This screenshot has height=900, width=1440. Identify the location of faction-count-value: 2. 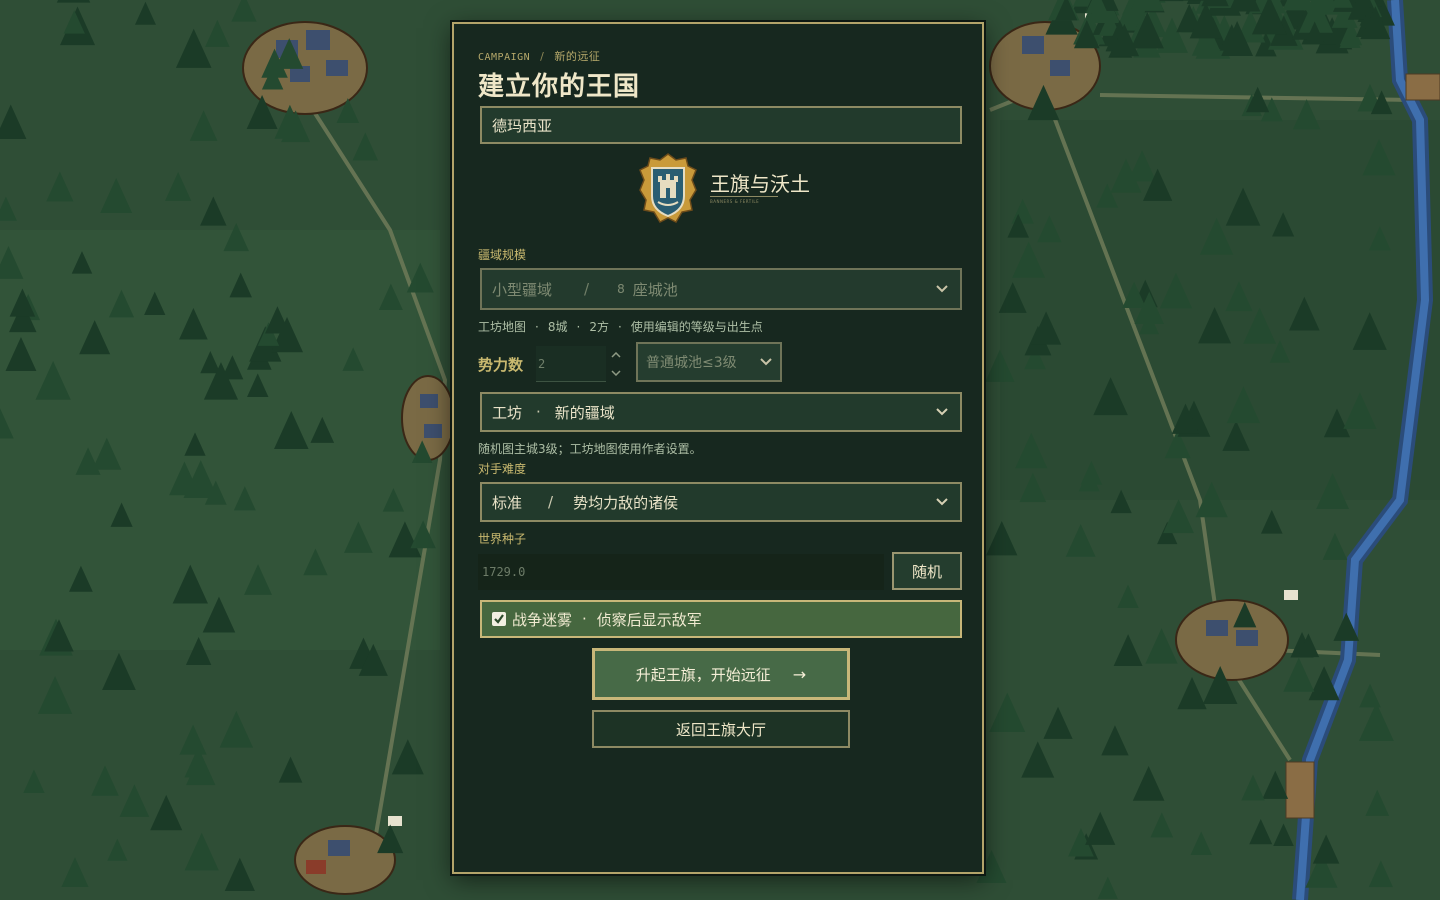
(542, 363).